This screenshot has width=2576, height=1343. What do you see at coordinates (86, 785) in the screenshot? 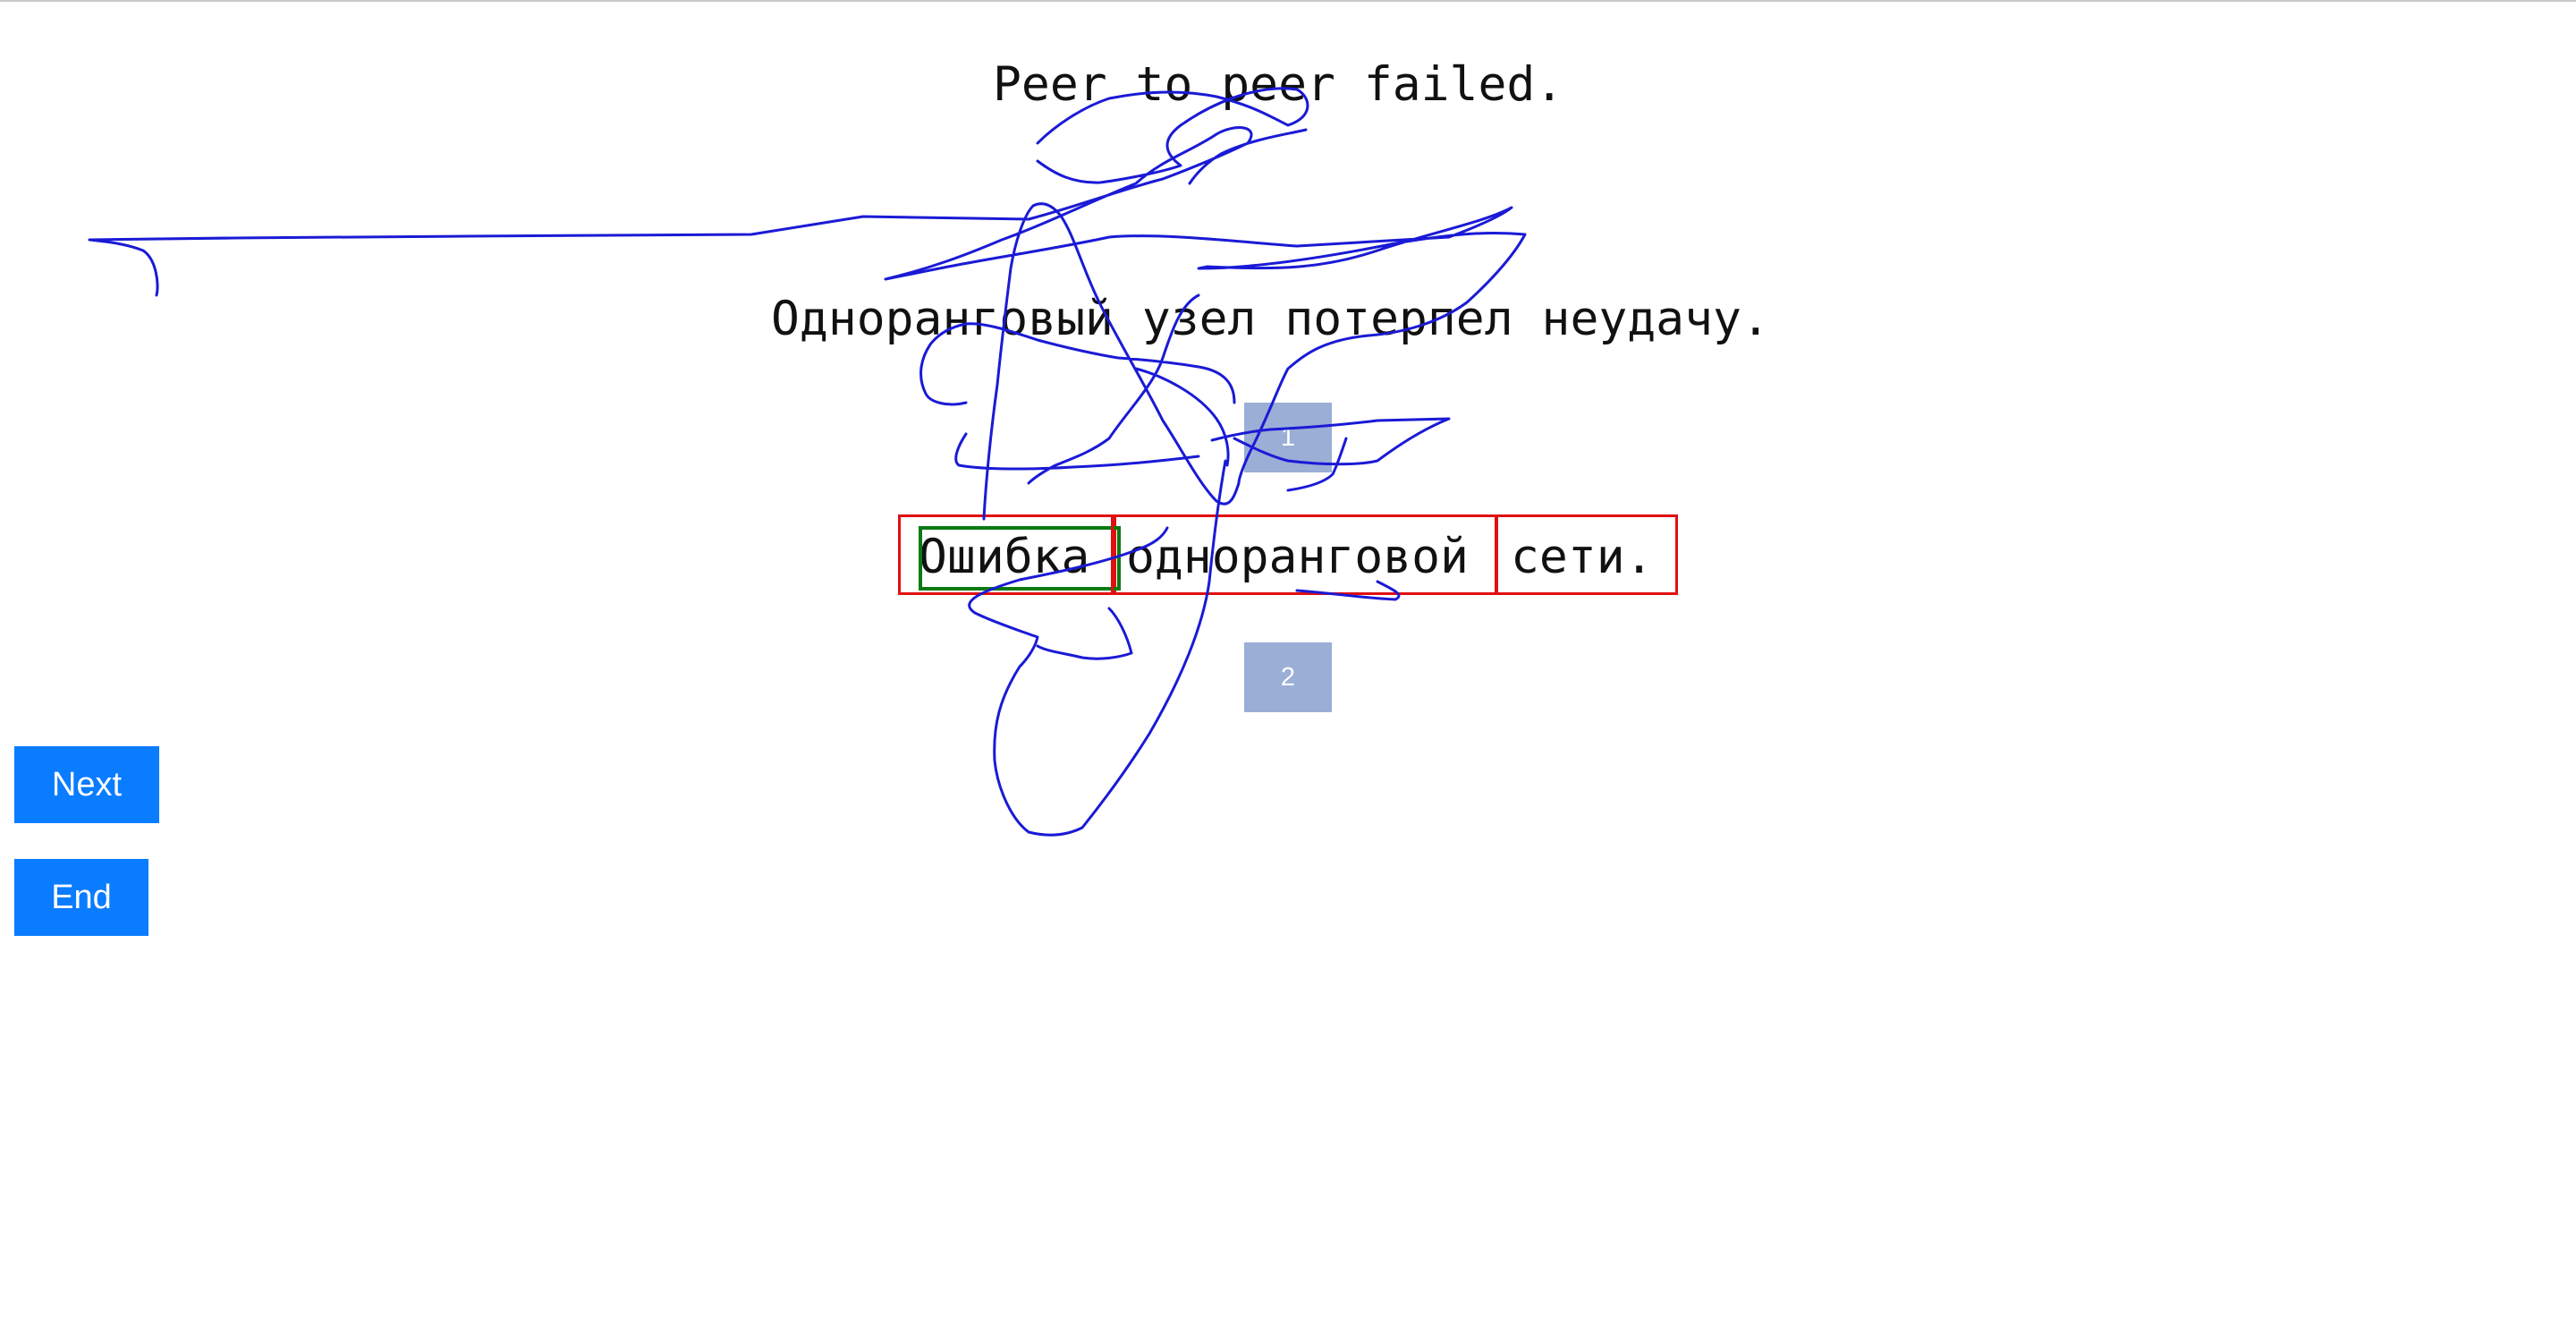
I see `next-button: Next` at bounding box center [86, 785].